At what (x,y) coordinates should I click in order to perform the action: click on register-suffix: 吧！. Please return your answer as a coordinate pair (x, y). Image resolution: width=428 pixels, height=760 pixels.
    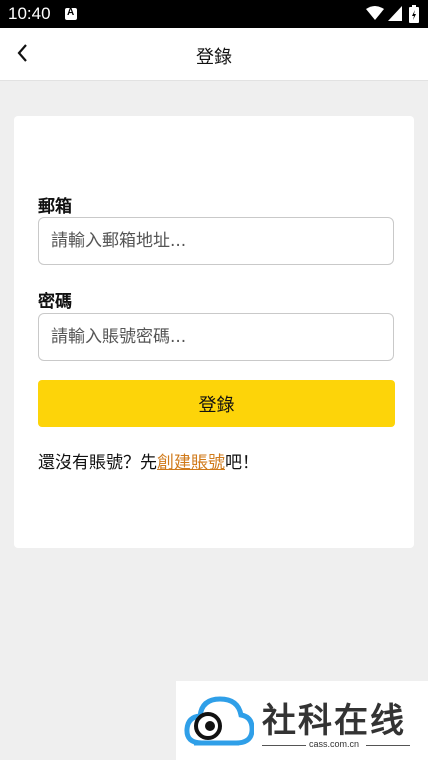
    Looking at the image, I should click on (242, 463).